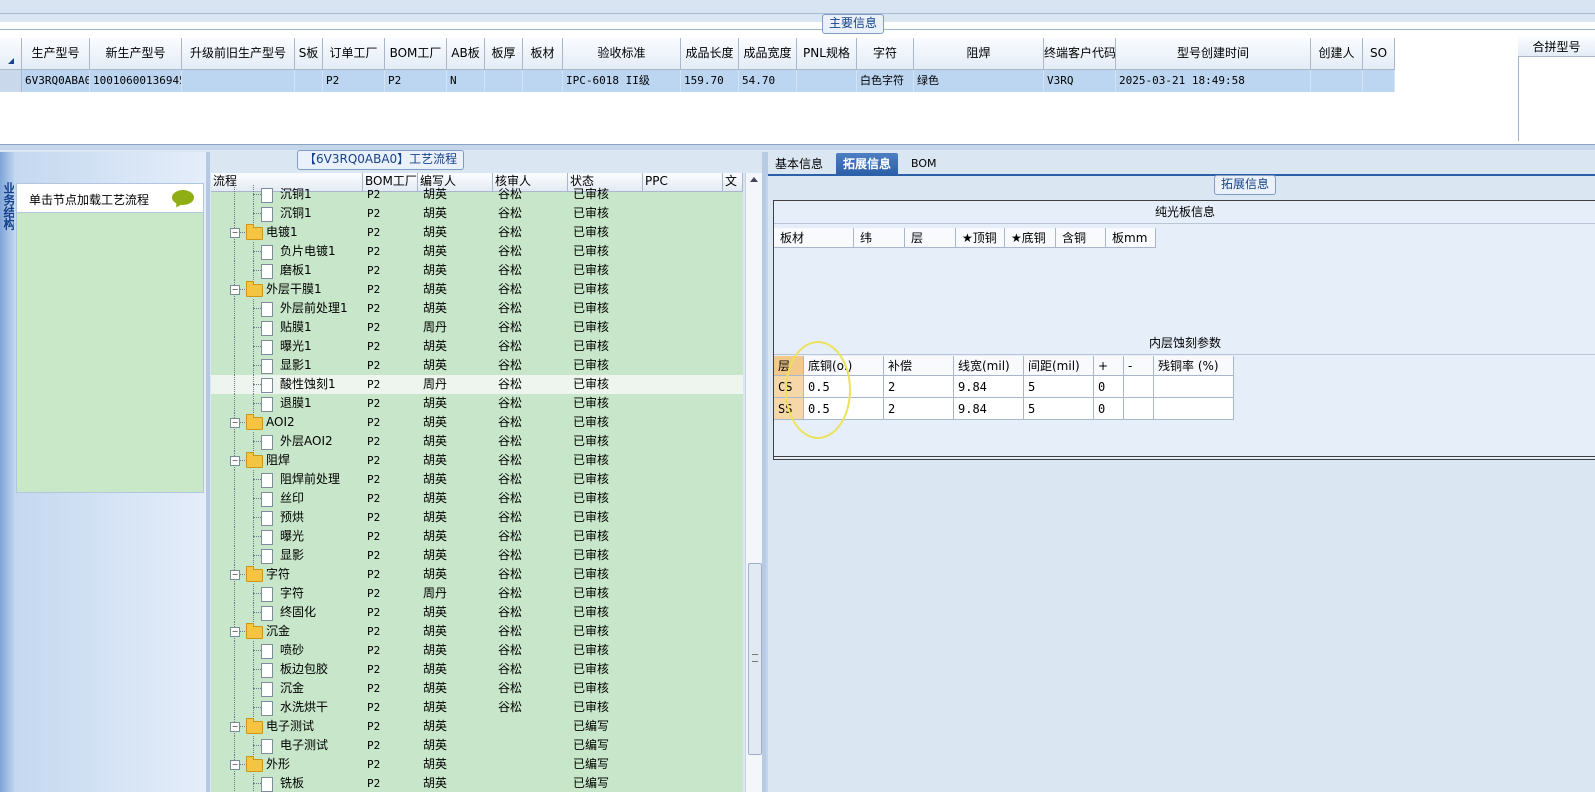 This screenshot has width=1595, height=792. What do you see at coordinates (477, 517) in the screenshot?
I see `tree-row: 预烘 P2 胡英 谷松 已审核` at bounding box center [477, 517].